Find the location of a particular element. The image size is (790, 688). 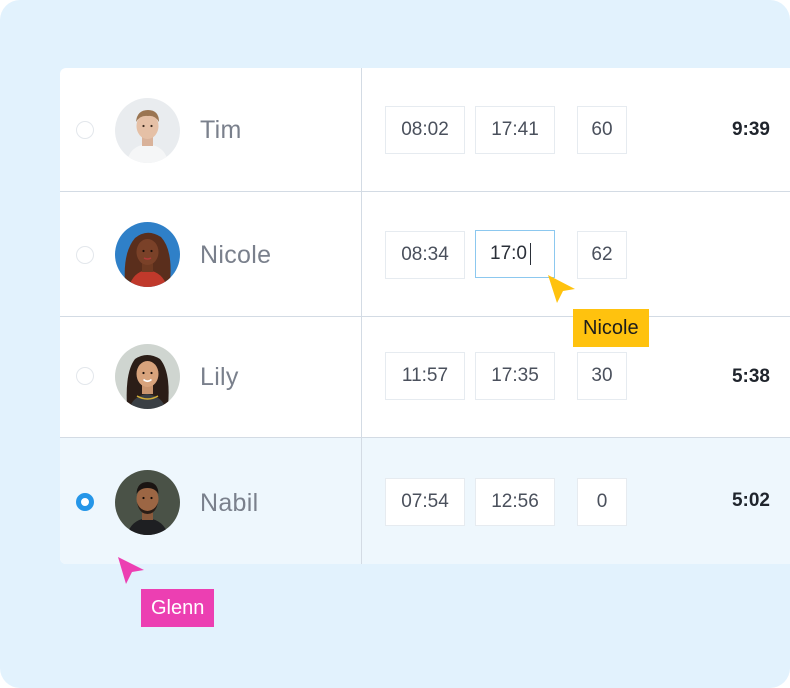

employee-name: Lily is located at coordinates (219, 377).